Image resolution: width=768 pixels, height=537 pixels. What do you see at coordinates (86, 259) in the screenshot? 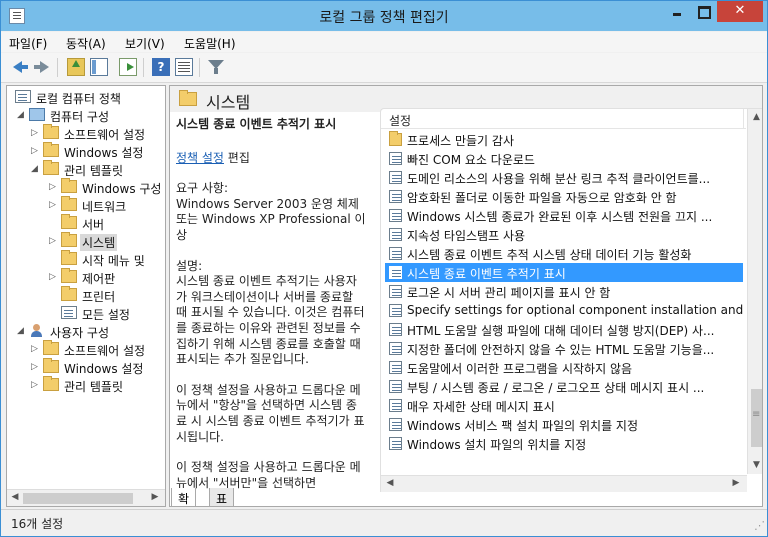
I see `tree-item: 시작 메뉴 및` at bounding box center [86, 259].